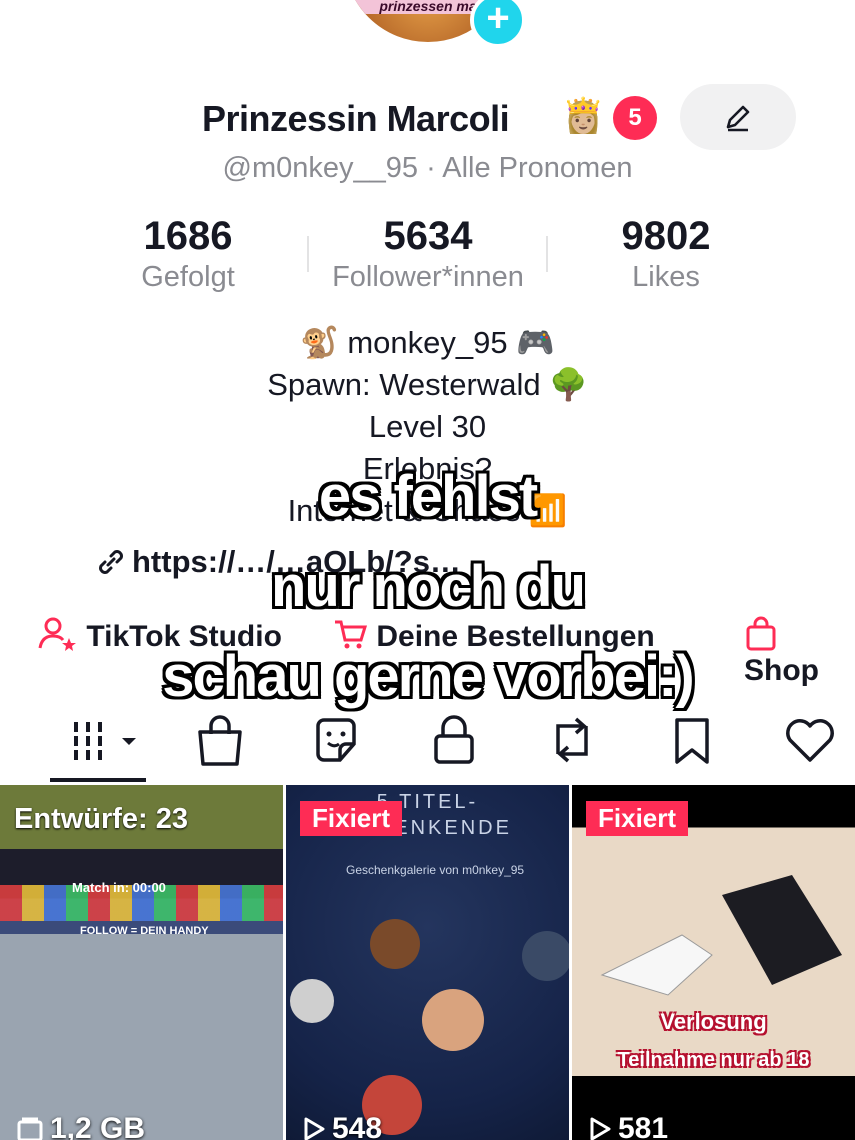 The height and width of the screenshot is (1140, 855). I want to click on tab-reposts, so click(572, 740).